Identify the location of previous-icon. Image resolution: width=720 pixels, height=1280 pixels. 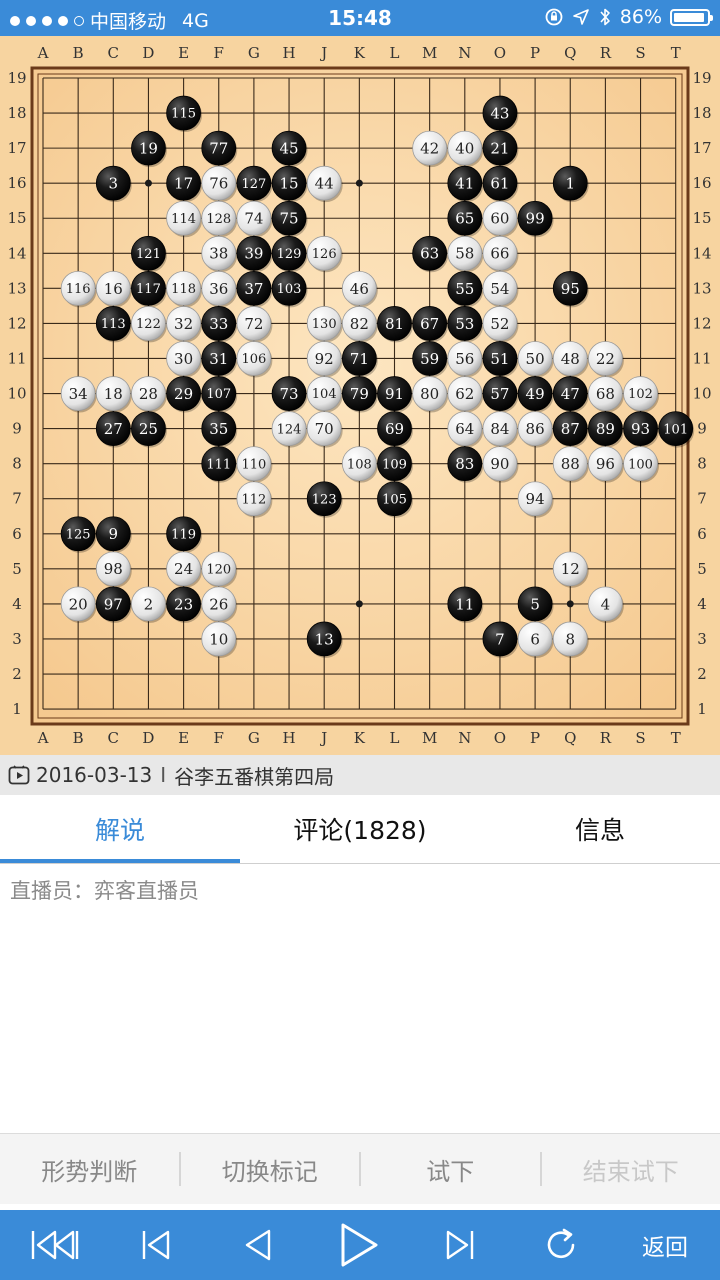
(258, 1245).